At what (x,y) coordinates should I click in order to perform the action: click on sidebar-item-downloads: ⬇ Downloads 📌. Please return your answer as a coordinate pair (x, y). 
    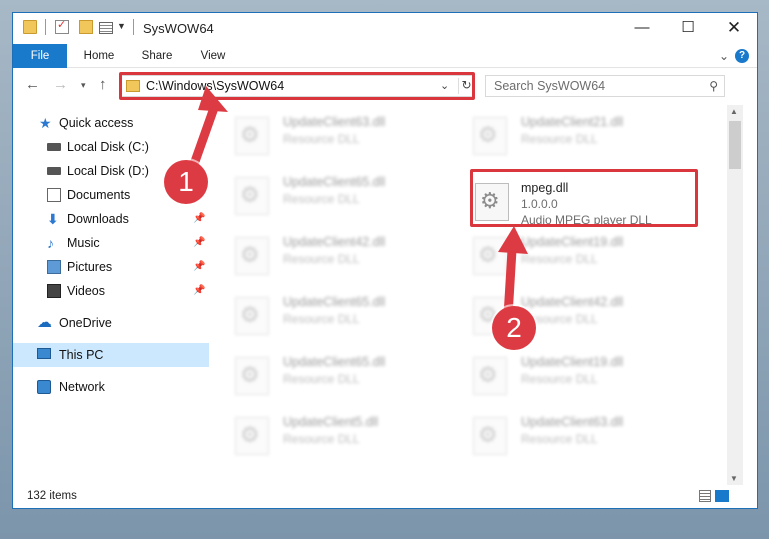
    Looking at the image, I should click on (111, 219).